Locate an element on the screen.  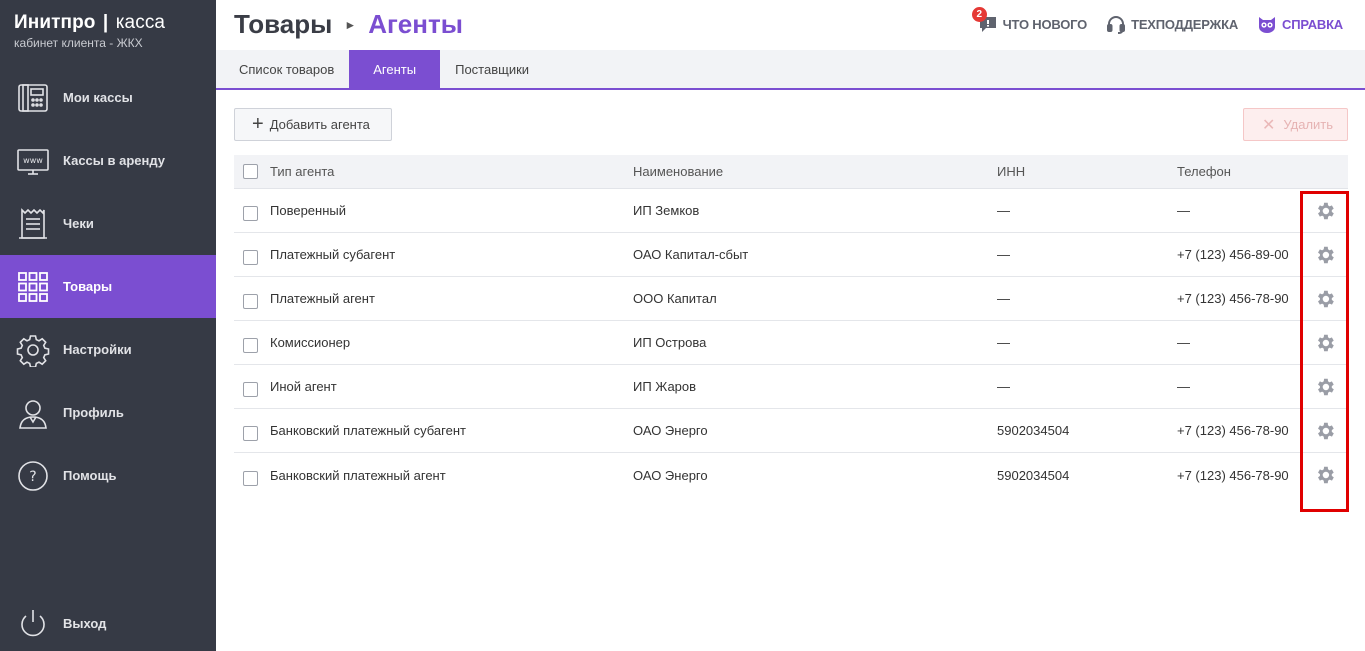
tab-bar: Список товаров Агенты Поставщики is located at coordinates (790, 70).